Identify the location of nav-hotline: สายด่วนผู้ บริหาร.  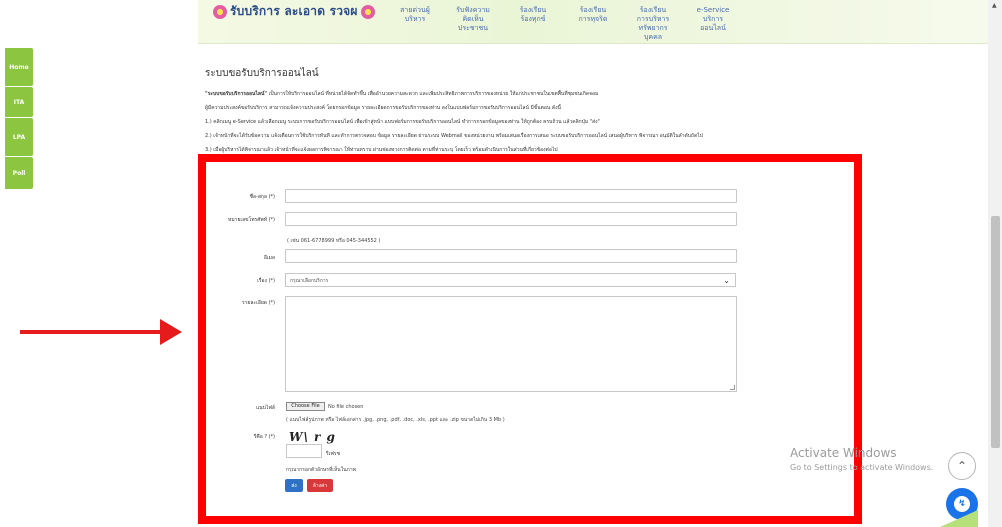
(415, 15).